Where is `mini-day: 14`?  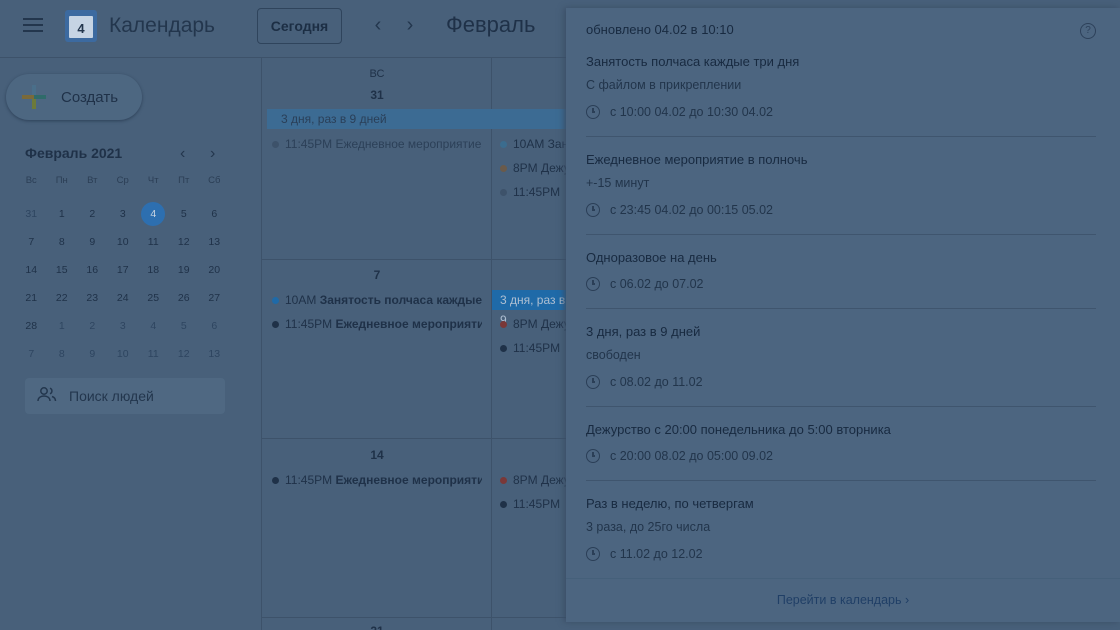
mini-day: 14 is located at coordinates (31, 270).